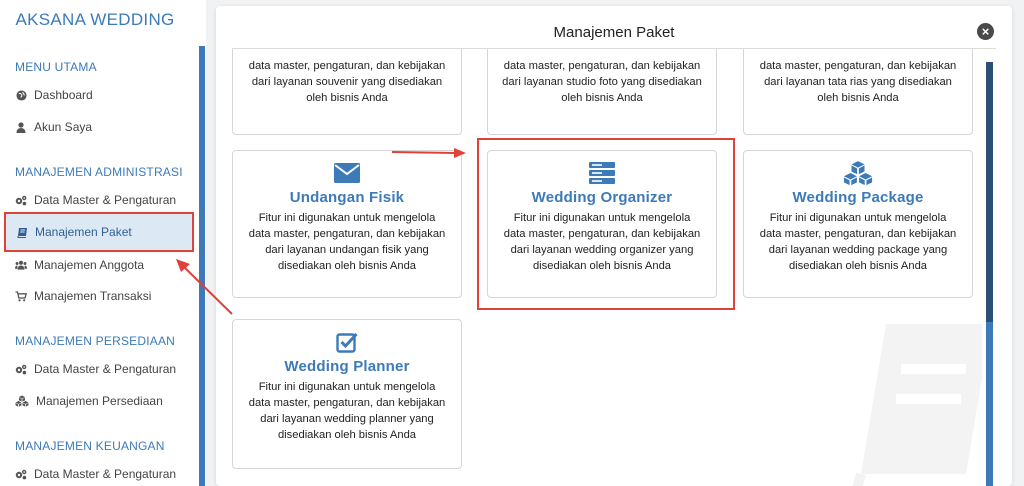 This screenshot has height=486, width=1024. I want to click on arrowhead-card, so click(460, 153).